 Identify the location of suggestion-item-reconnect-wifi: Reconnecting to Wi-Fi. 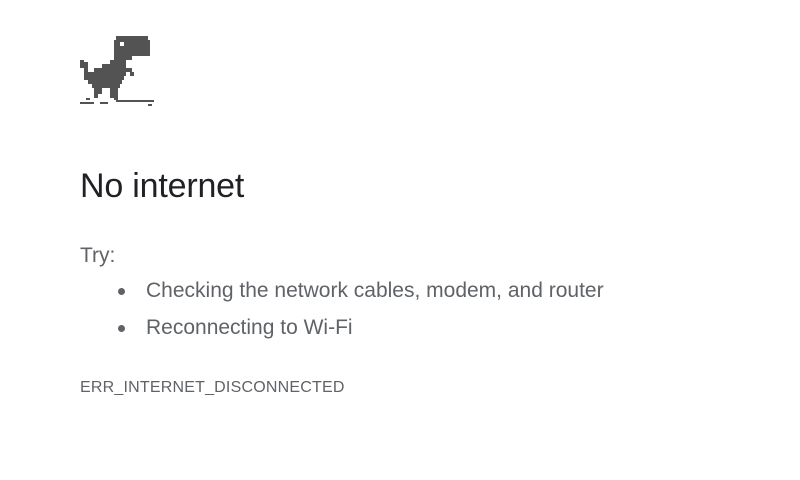
(342, 333).